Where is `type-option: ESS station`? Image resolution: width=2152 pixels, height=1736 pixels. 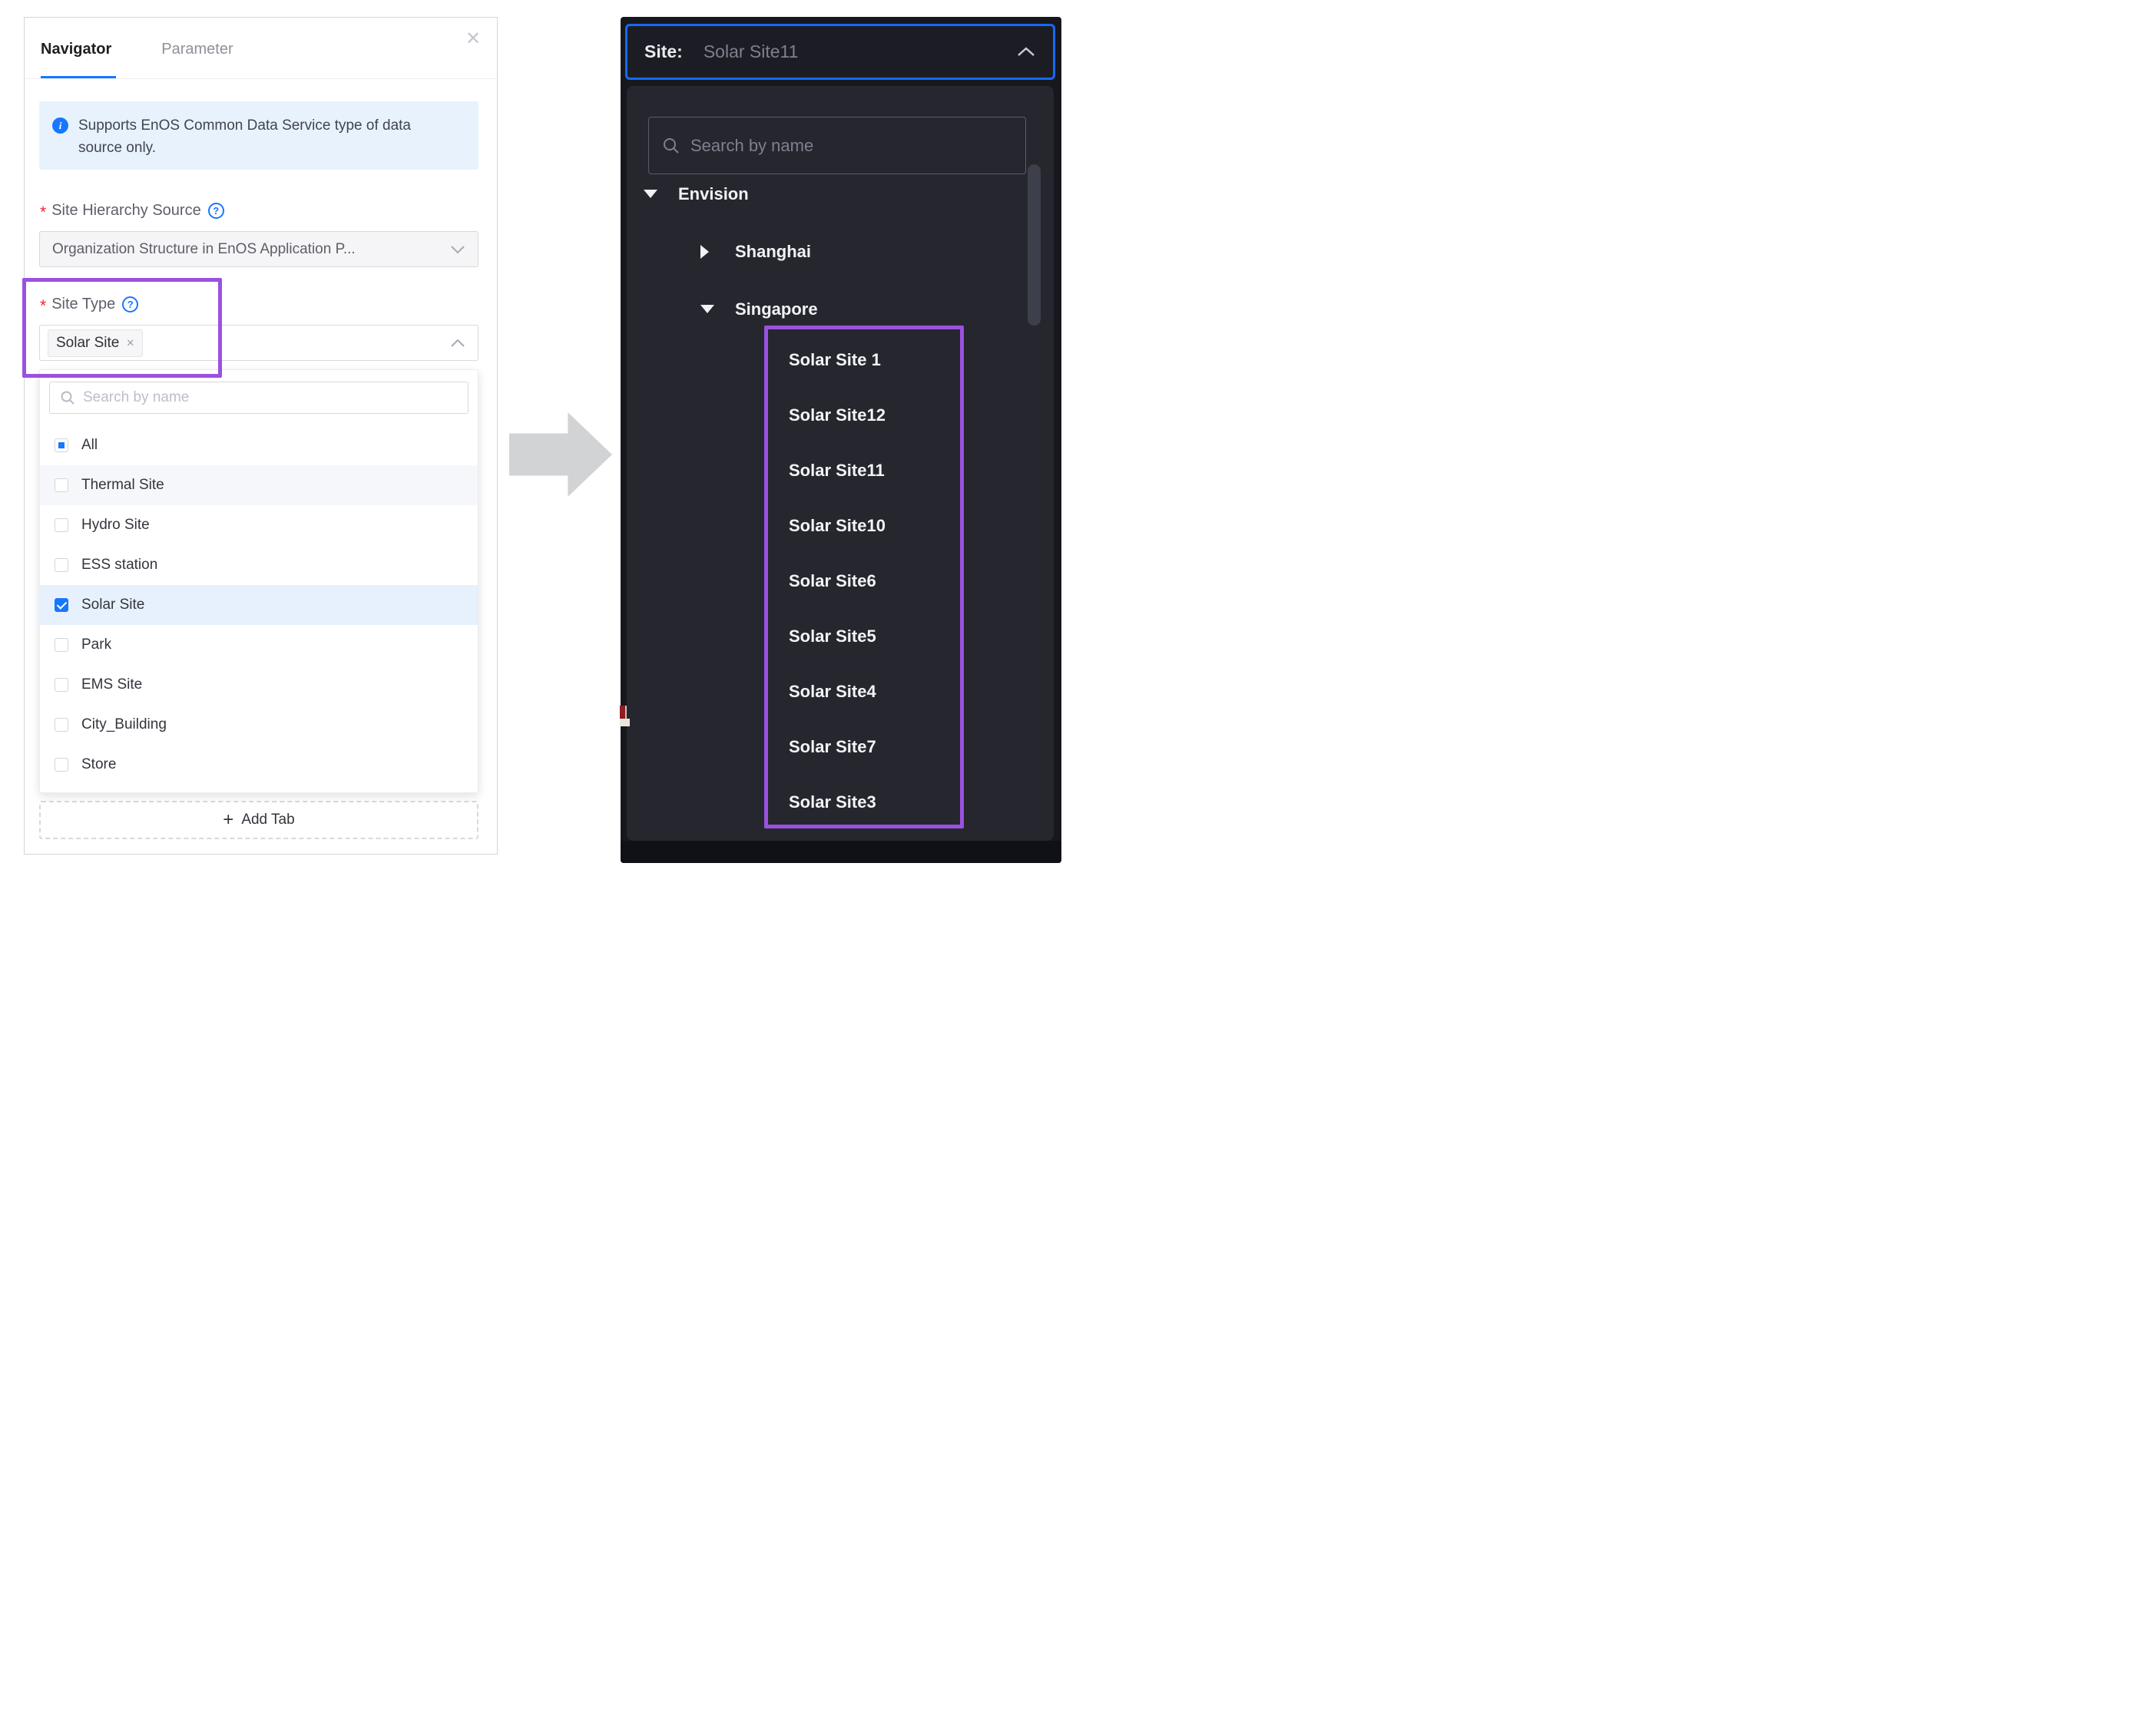
type-option: ESS station is located at coordinates (259, 565).